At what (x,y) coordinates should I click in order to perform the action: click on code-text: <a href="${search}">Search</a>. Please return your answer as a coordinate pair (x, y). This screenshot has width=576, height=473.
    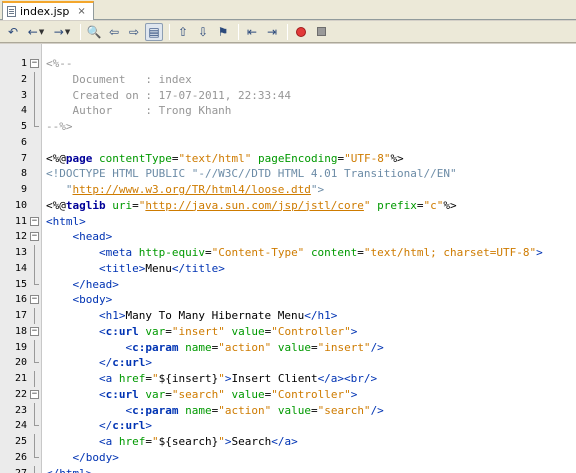
    Looking at the image, I should click on (172, 442).